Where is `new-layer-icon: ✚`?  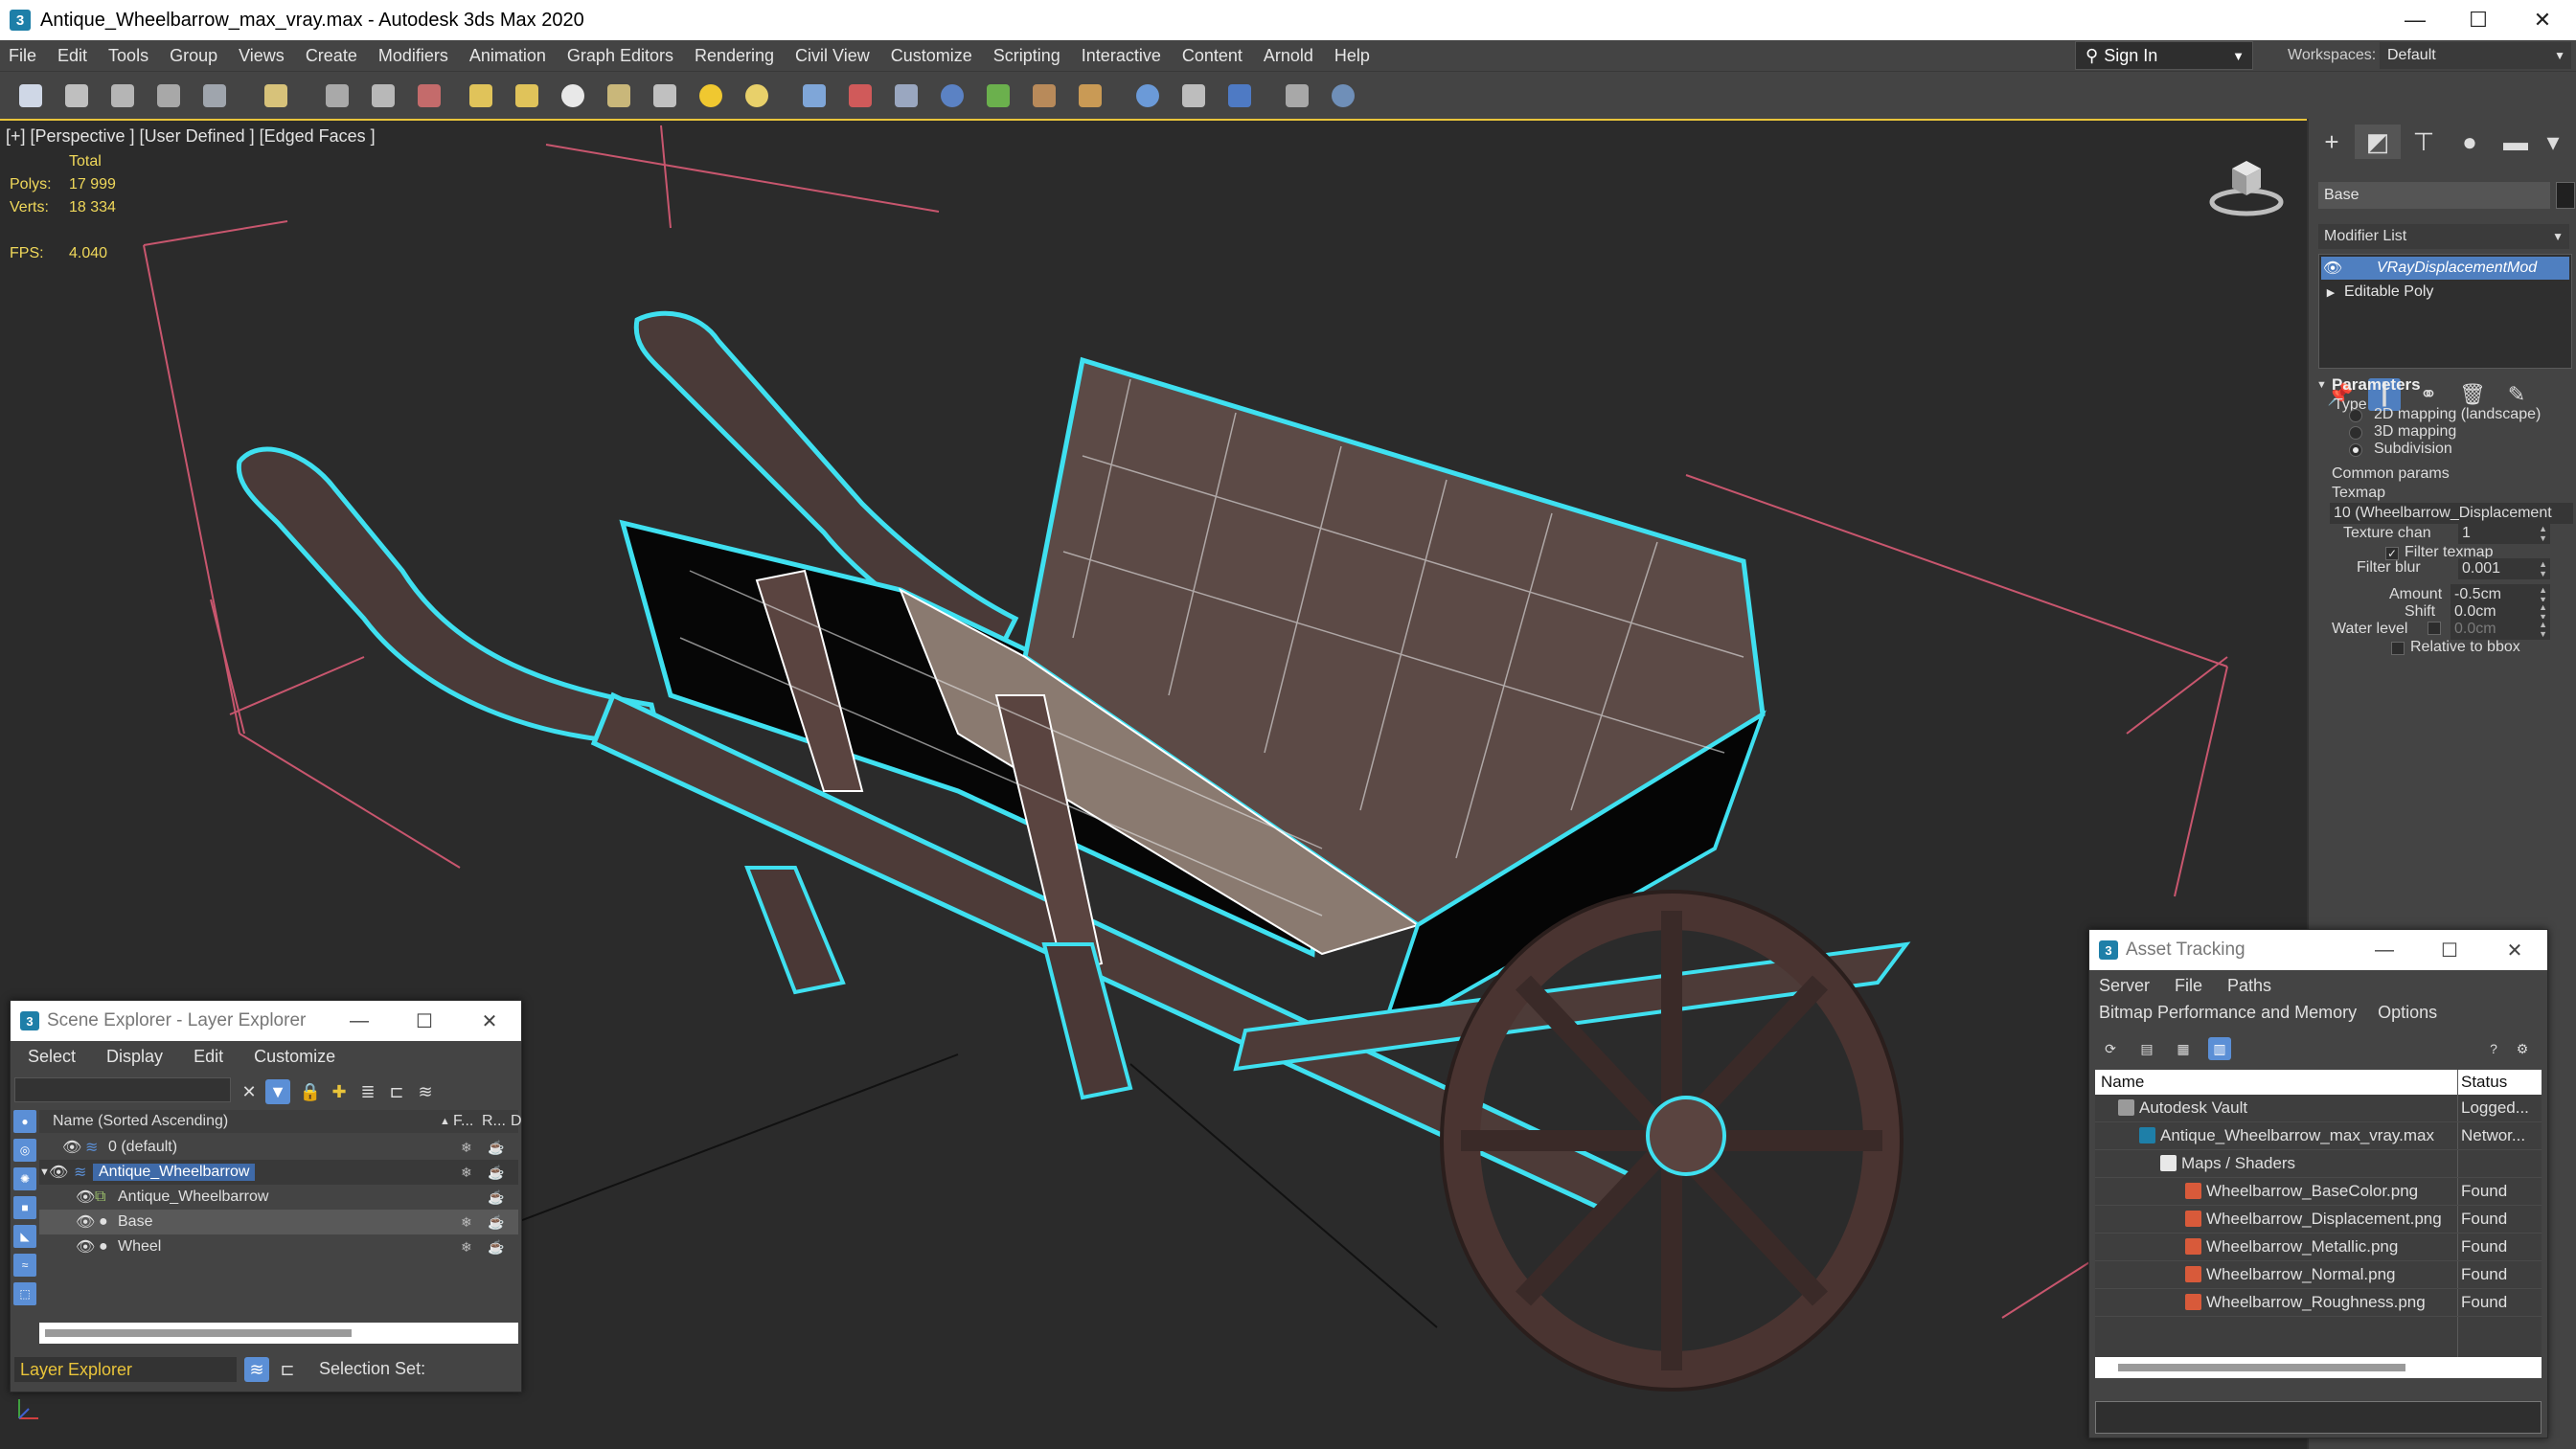 new-layer-icon: ✚ is located at coordinates (340, 1091).